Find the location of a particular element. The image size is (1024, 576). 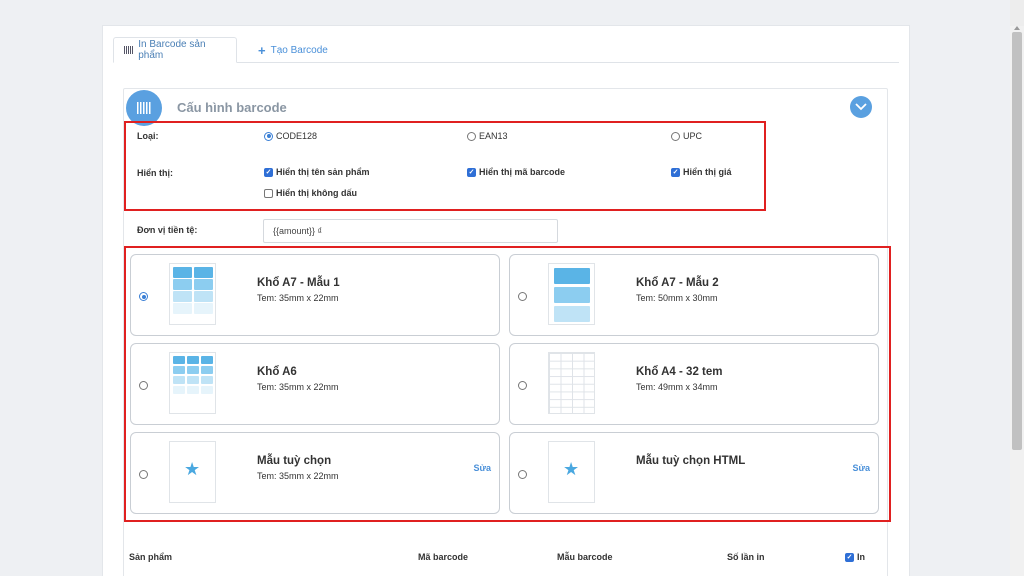

option-label: Hiển thị mã barcode is located at coordinates (522, 172).